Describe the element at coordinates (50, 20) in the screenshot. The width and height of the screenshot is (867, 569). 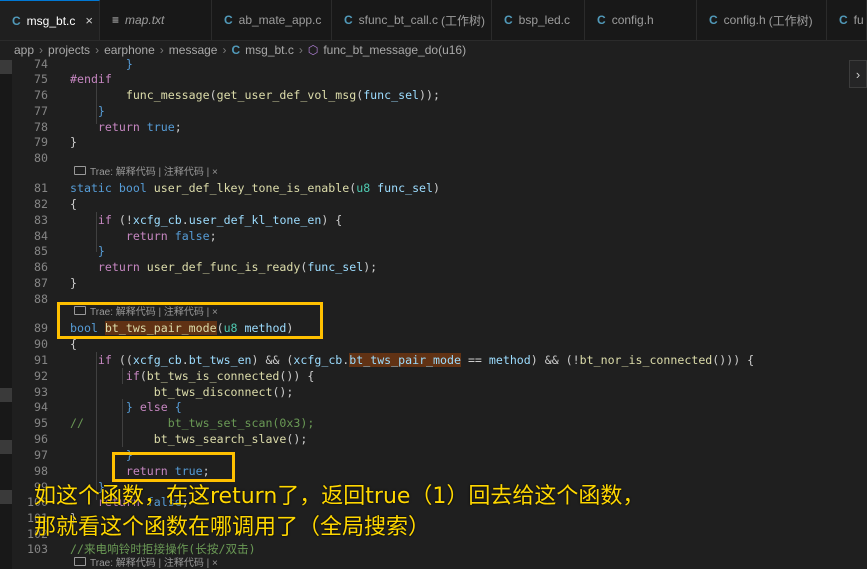
I see `tab-msg-bt-c: Cmsg_bt.c ×` at that location.